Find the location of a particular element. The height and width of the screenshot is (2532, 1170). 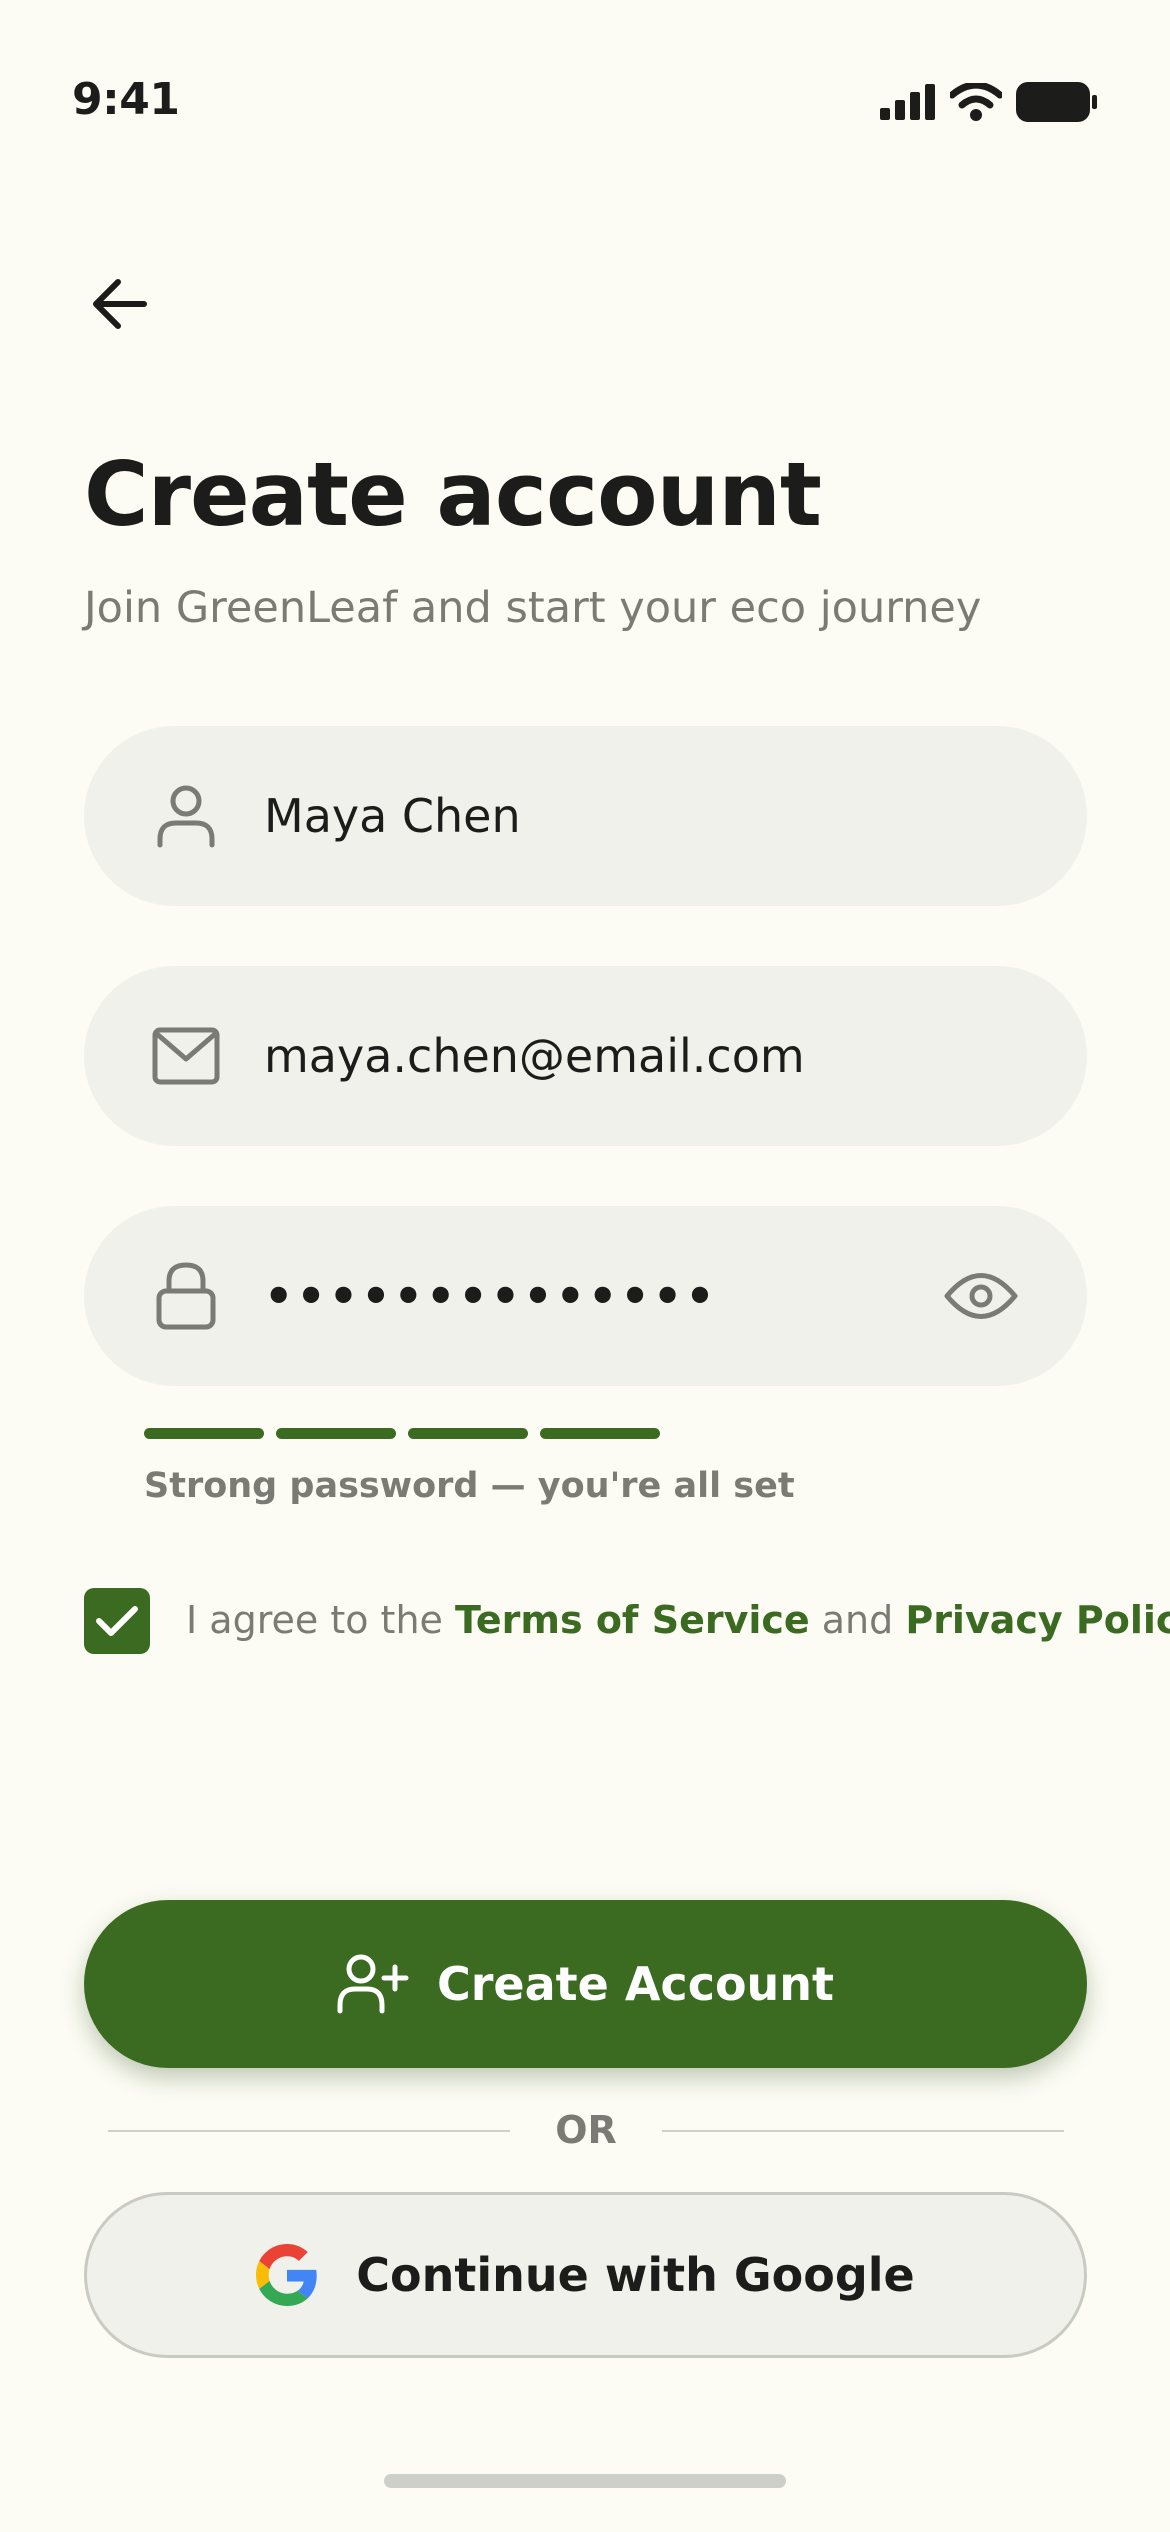

terms-checkbox is located at coordinates (117, 1621).